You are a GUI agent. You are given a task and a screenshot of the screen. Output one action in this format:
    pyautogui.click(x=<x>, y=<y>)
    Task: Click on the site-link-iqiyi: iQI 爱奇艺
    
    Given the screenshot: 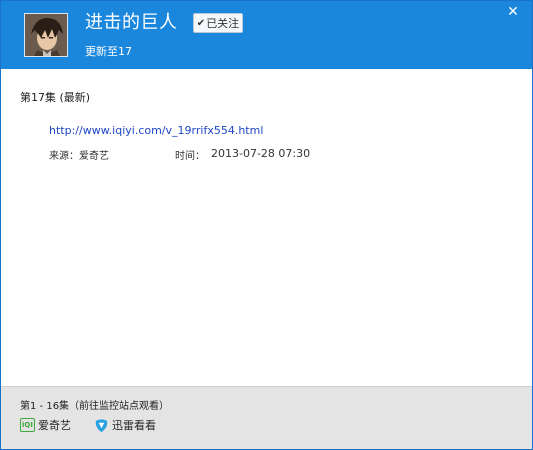 What is the action you would take?
    pyautogui.click(x=45, y=425)
    